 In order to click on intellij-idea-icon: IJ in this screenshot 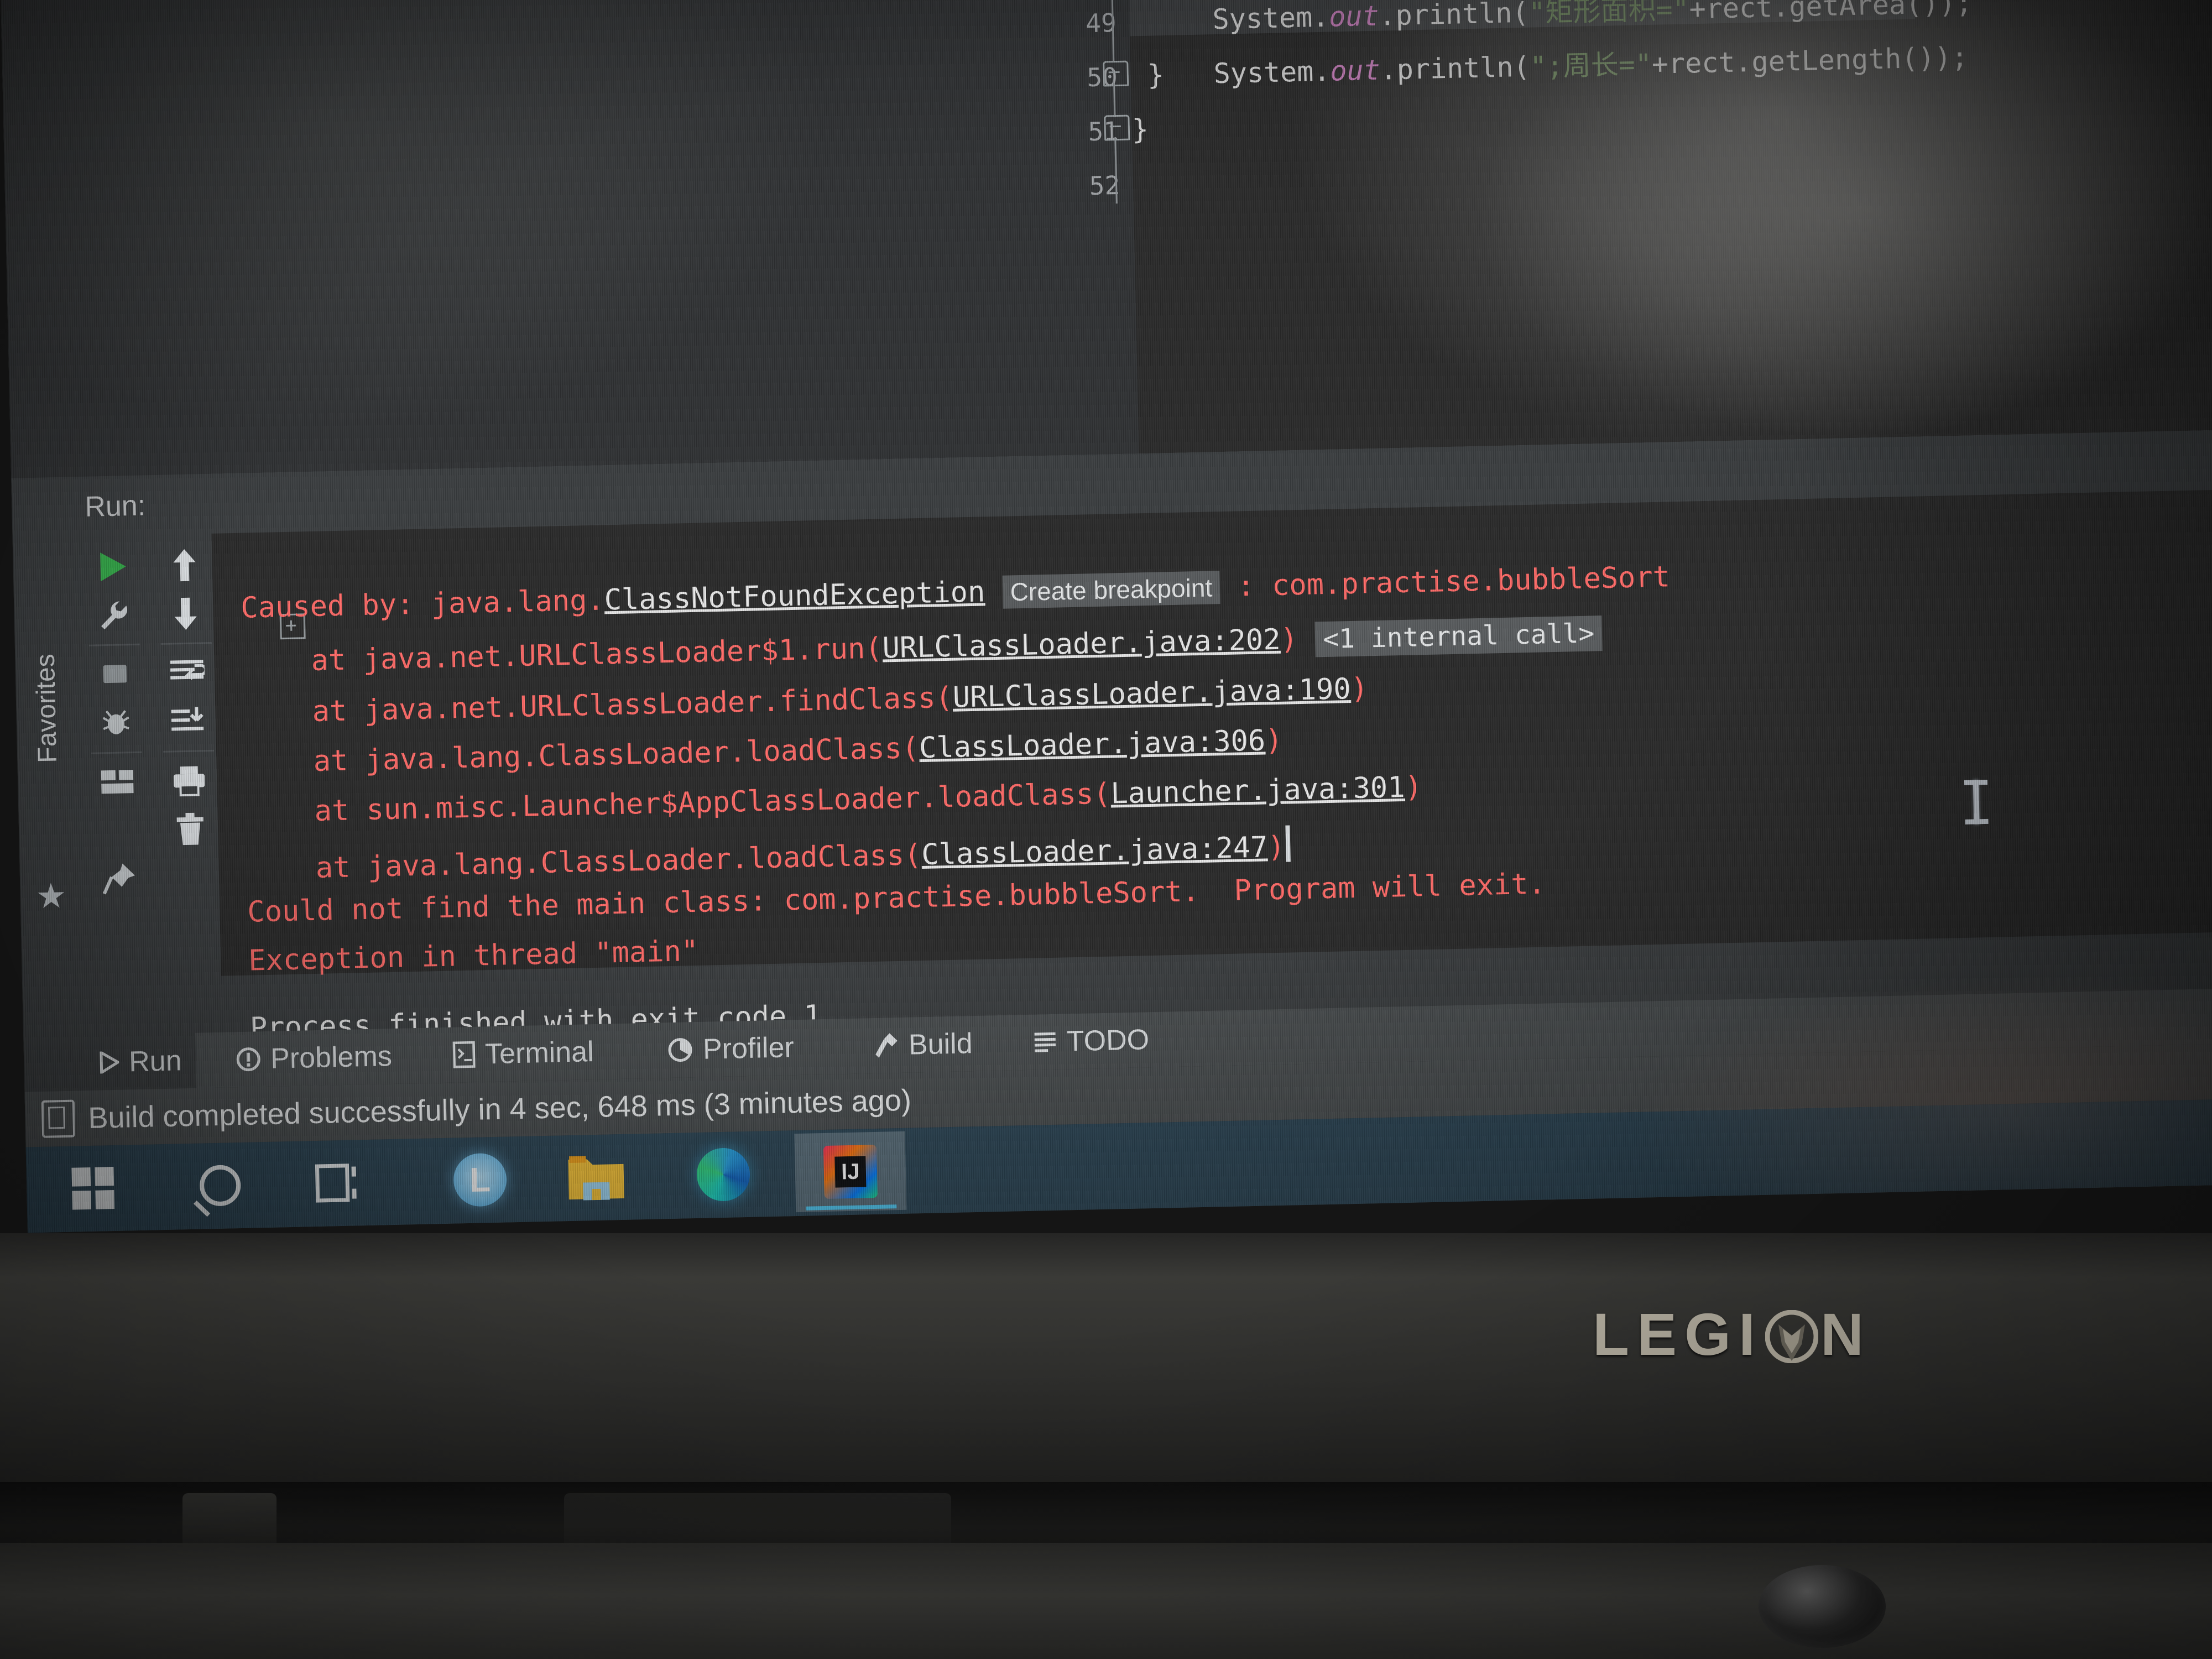, I will do `click(851, 1172)`.